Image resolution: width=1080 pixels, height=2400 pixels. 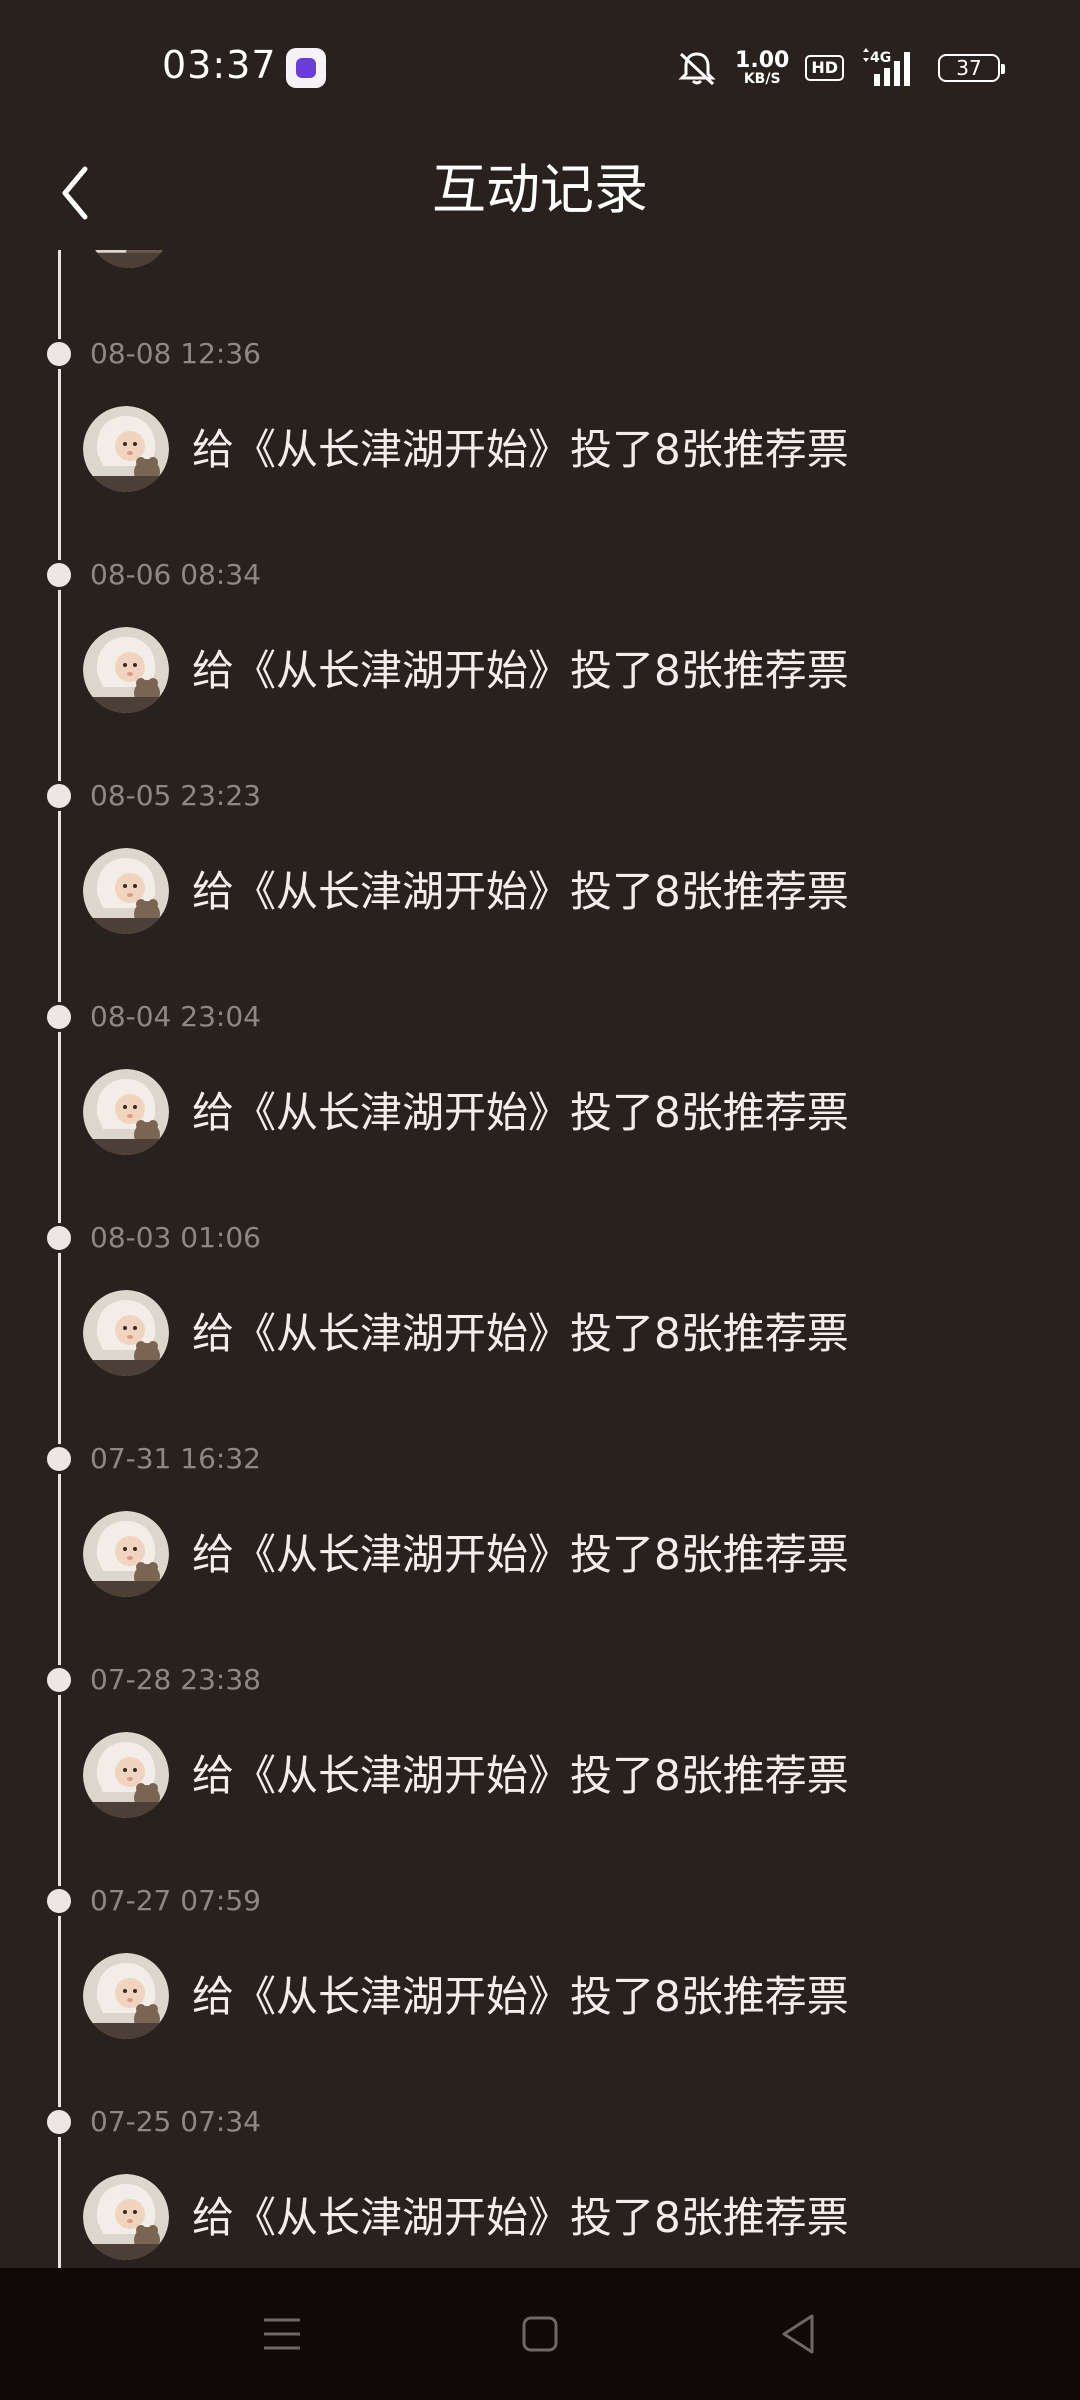 I want to click on top-app-bar: 互动记录, so click(x=540, y=195).